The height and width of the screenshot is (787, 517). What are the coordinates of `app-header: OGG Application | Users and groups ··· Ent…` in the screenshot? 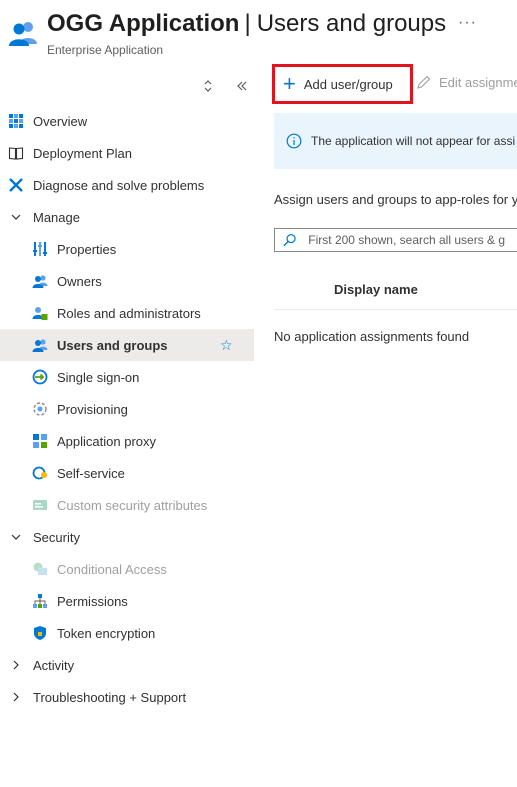 It's located at (258, 32).